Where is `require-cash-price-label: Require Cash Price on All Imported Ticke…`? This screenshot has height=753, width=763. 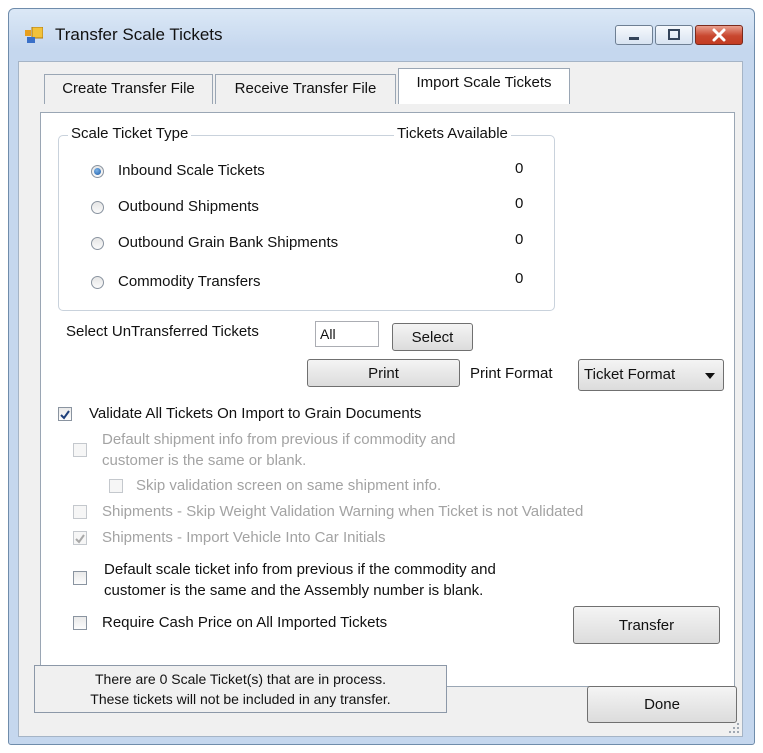 require-cash-price-label: Require Cash Price on All Imported Ticke… is located at coordinates (244, 622).